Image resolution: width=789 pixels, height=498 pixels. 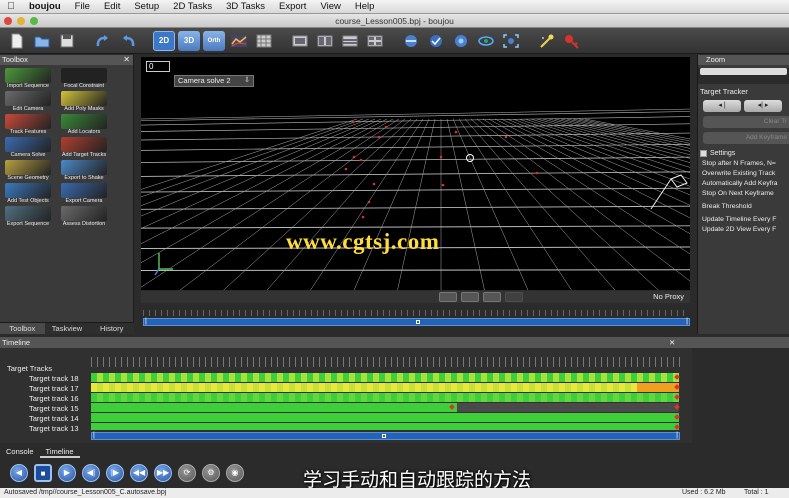 I want to click on tool-button: Add Test Objects, so click(x=28, y=194).